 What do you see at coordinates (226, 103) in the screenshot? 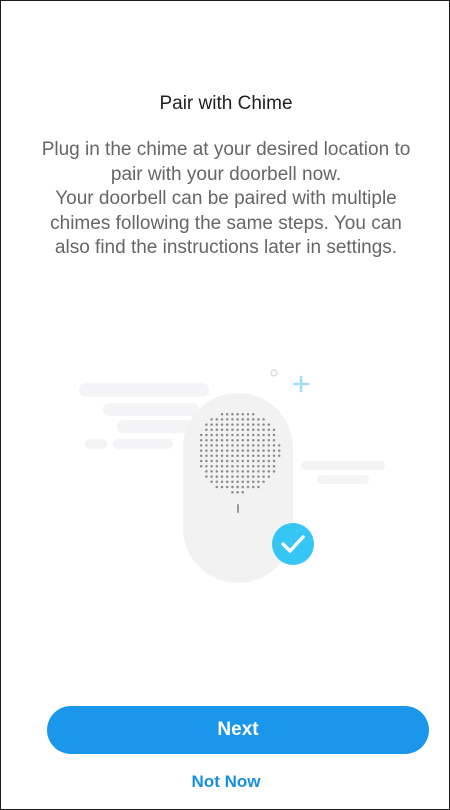
I see `page-title: Pair with Chime` at bounding box center [226, 103].